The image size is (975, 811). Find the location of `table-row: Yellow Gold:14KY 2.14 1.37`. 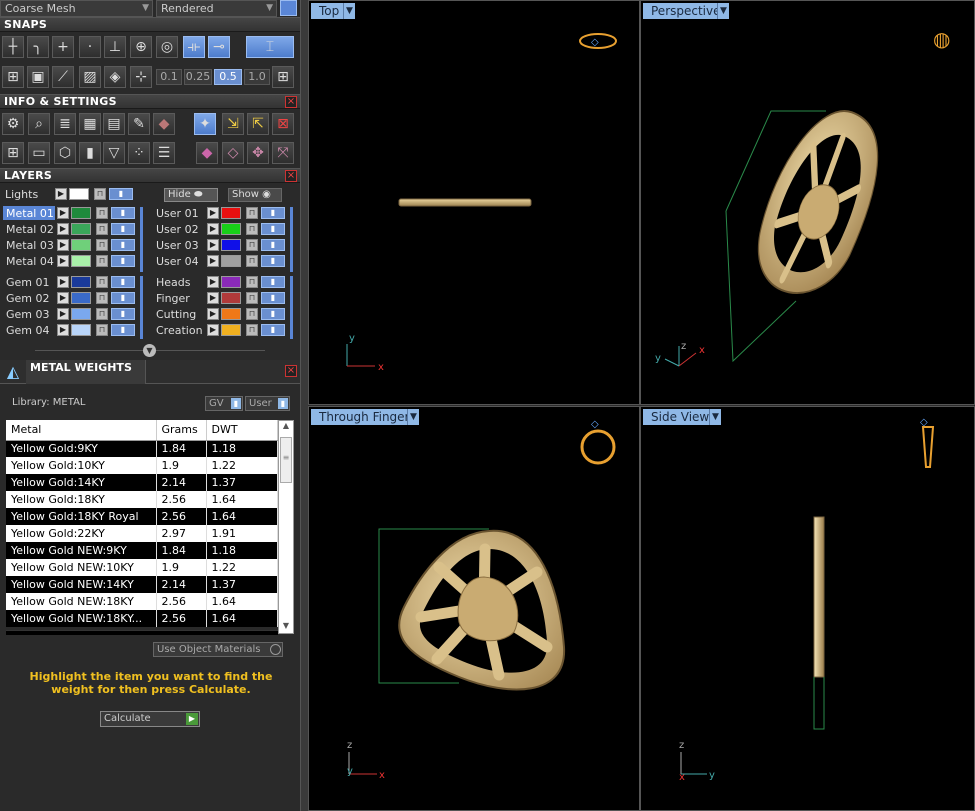

table-row: Yellow Gold:14KY 2.14 1.37 is located at coordinates (142, 482).